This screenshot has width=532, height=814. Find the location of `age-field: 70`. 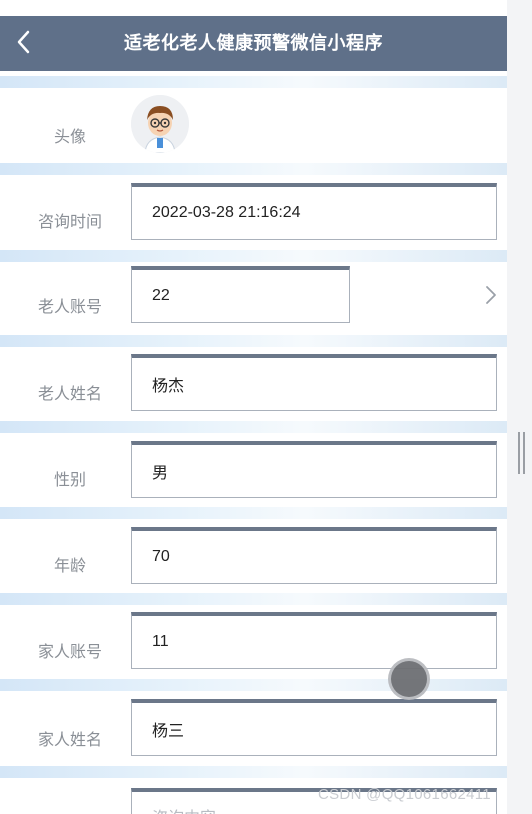

age-field: 70 is located at coordinates (314, 555).